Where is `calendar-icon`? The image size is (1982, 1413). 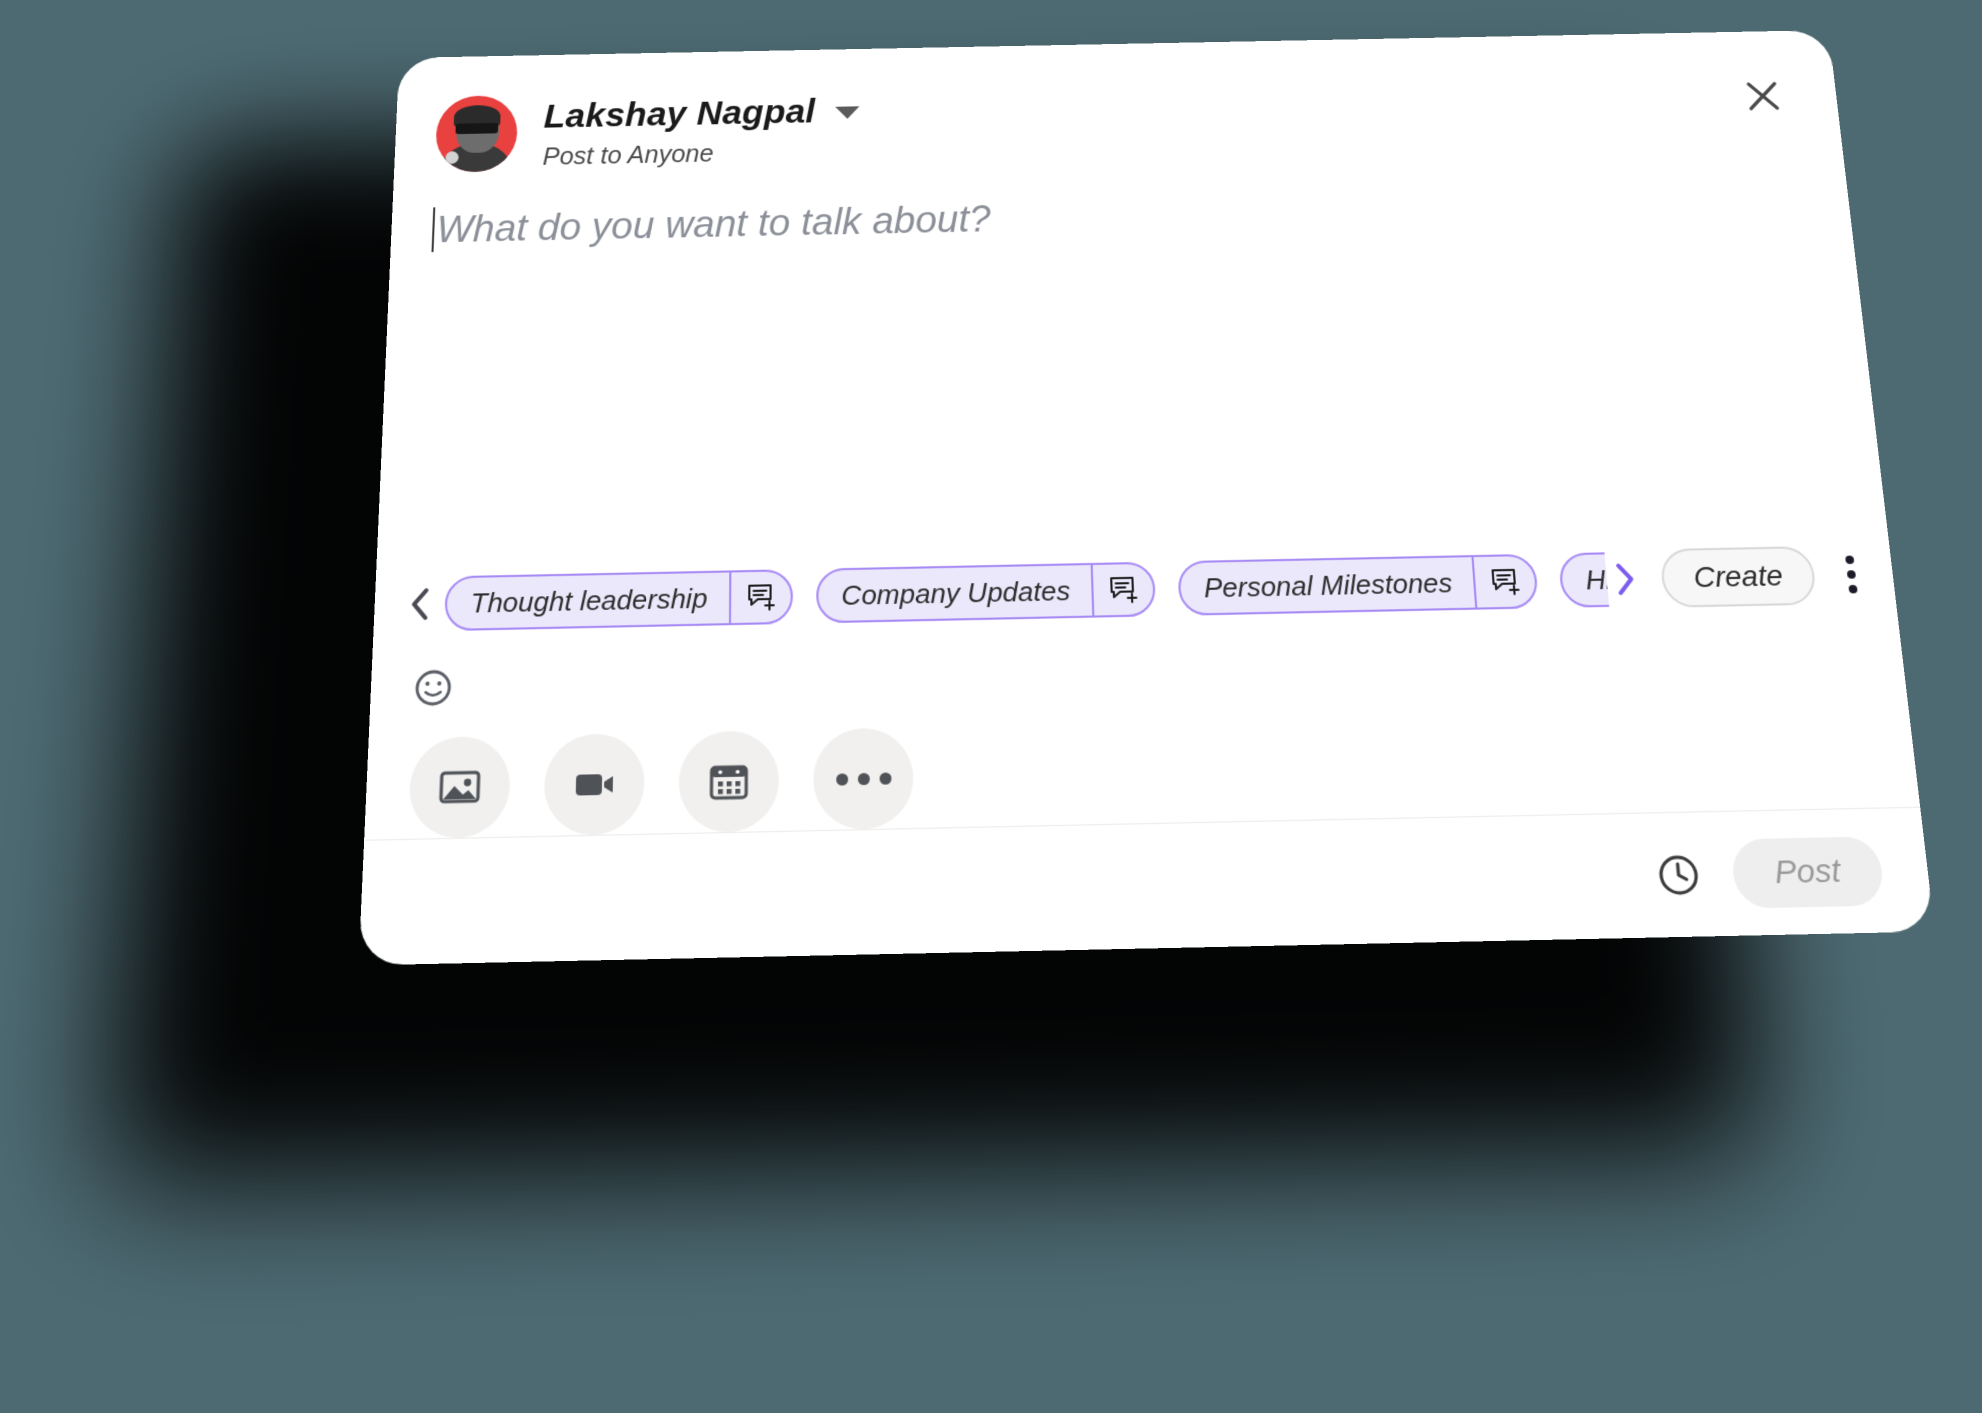 calendar-icon is located at coordinates (729, 781).